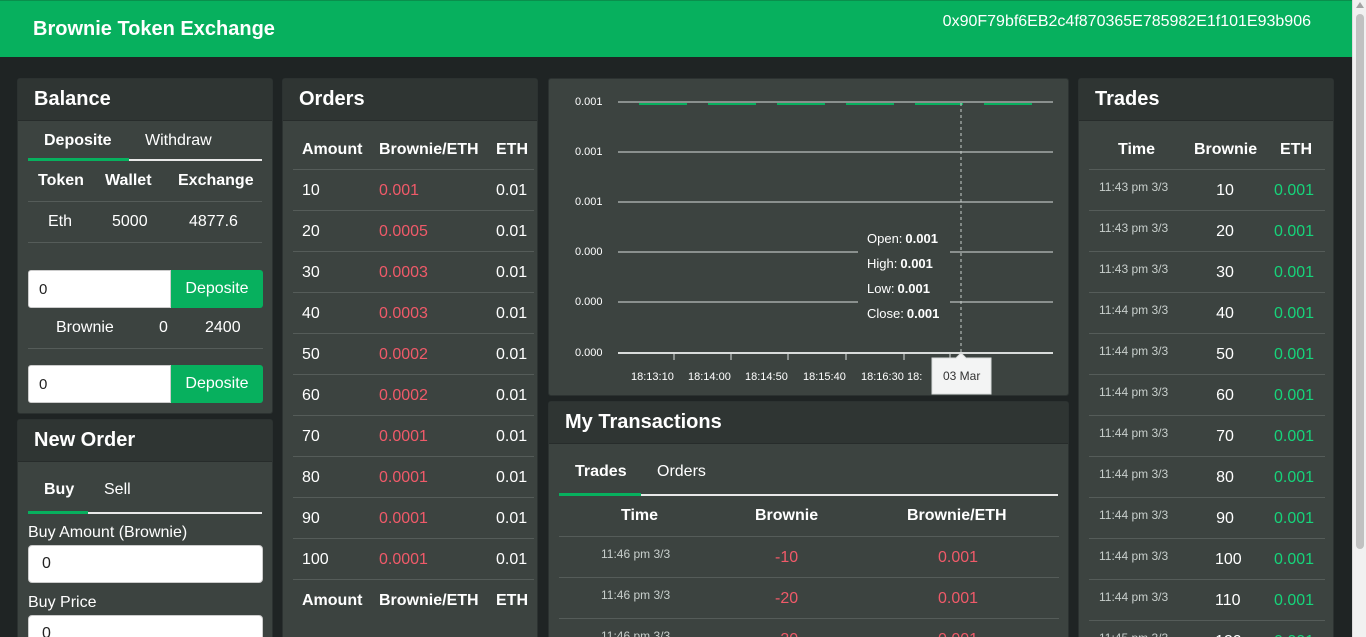 Image resolution: width=1366 pixels, height=637 pixels. I want to click on trade-row: 11:44 pm 3/3 100 0.001, so click(1207, 559).